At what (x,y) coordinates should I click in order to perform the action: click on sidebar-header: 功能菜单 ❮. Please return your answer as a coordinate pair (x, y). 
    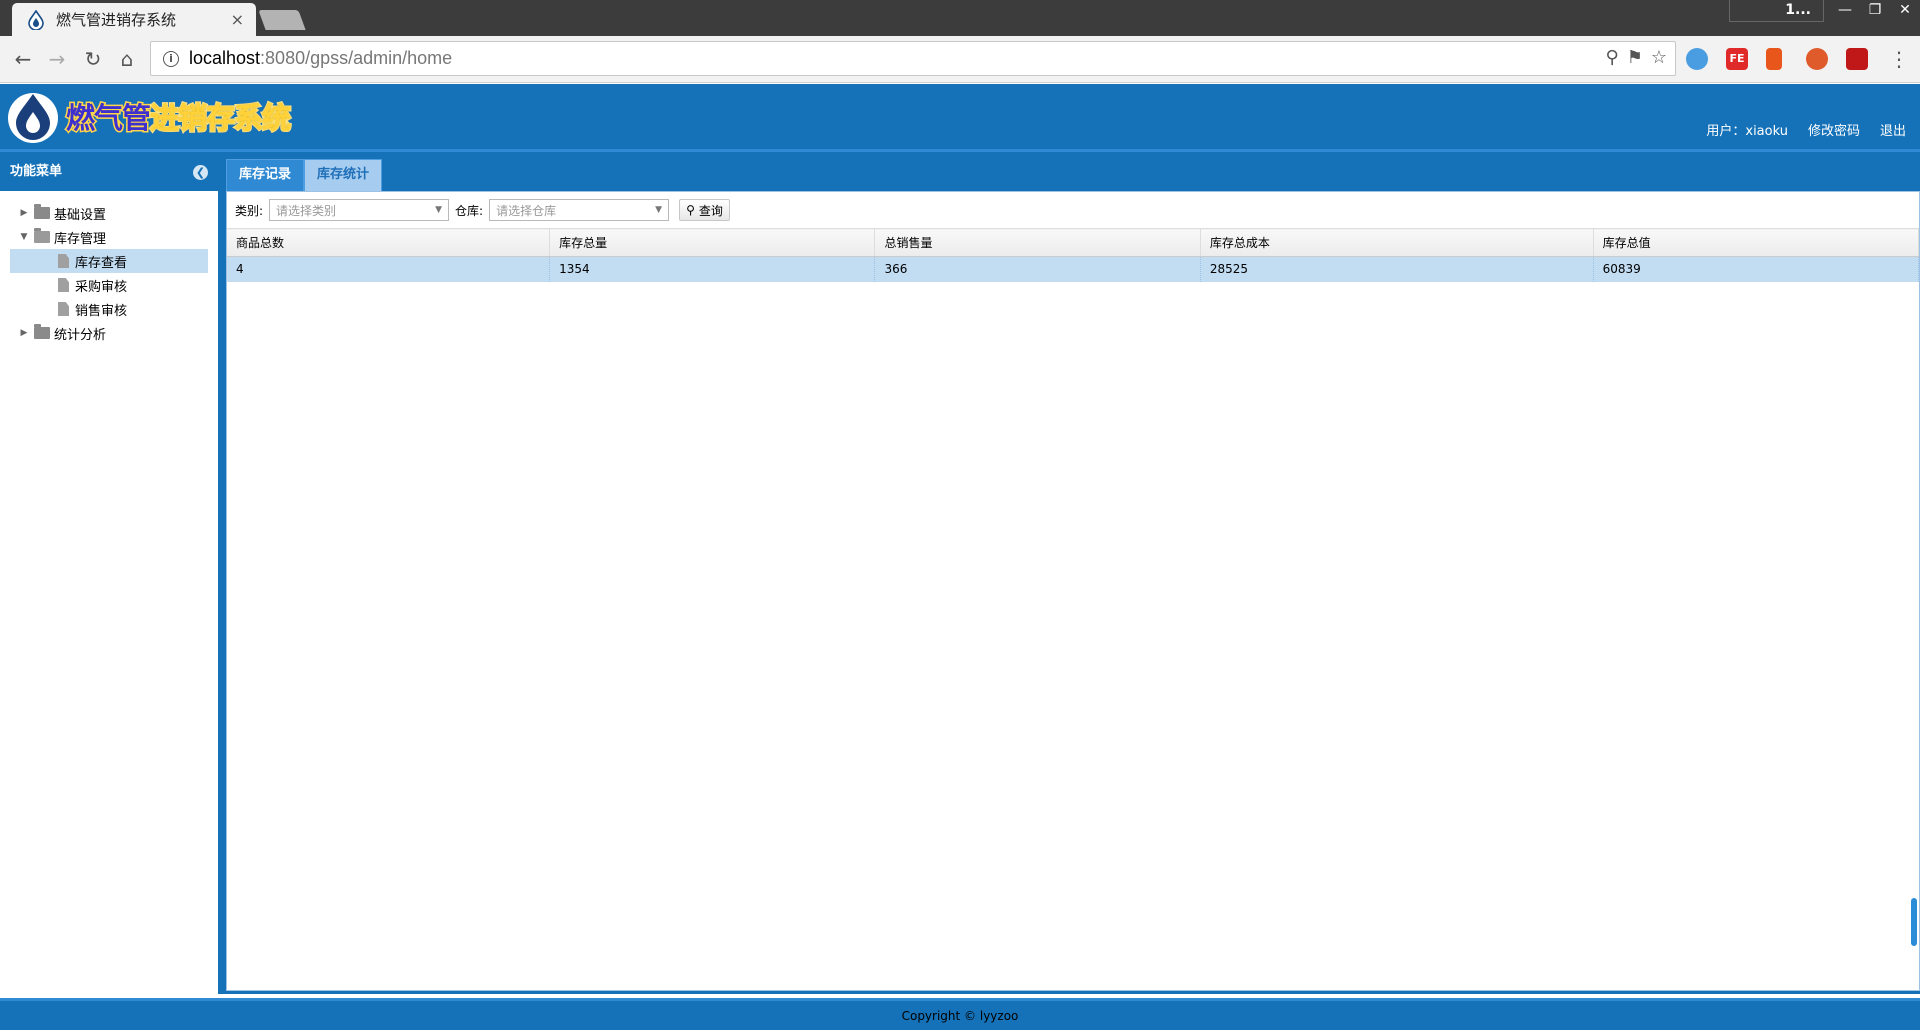
    Looking at the image, I should click on (109, 171).